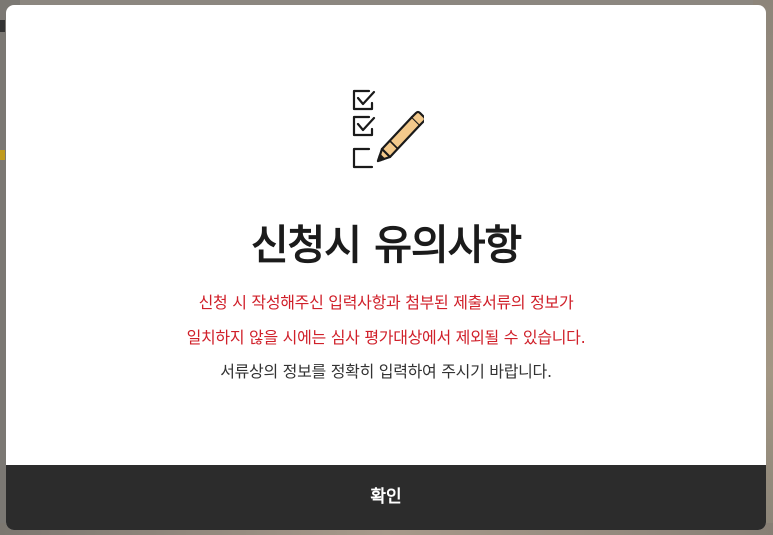 The image size is (773, 535). Describe the element at coordinates (386, 497) in the screenshot. I see `confirm-button: 확인` at that location.